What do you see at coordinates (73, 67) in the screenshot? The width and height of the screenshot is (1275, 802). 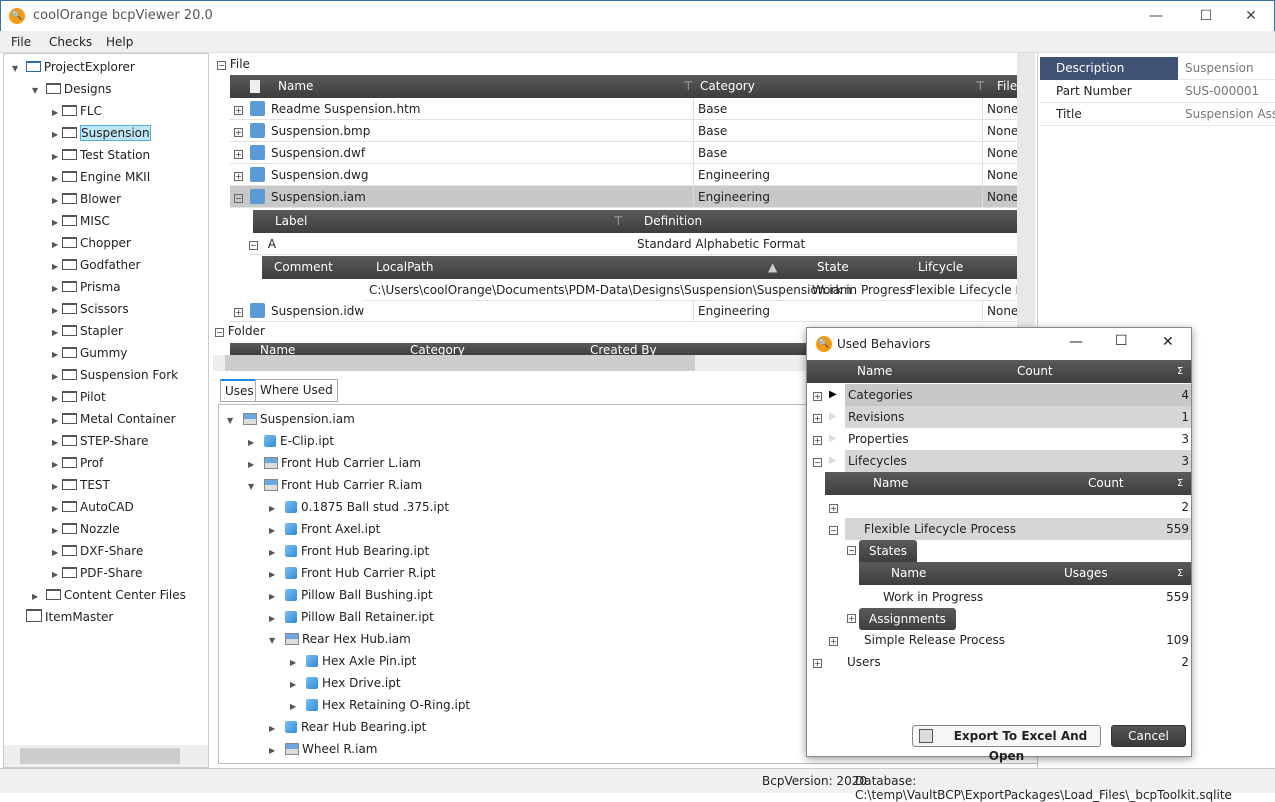 I see `tree-root: ▼ ProjectExplorer` at bounding box center [73, 67].